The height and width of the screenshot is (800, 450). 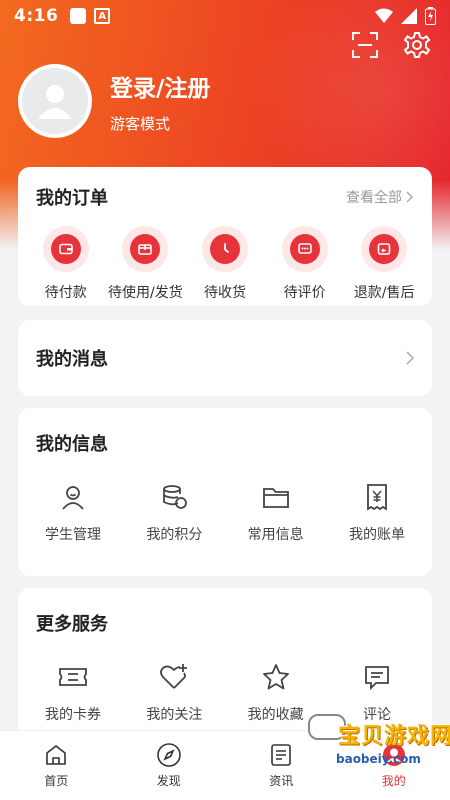 What do you see at coordinates (374, 198) in the screenshot?
I see `view-all-label: 查看全部` at bounding box center [374, 198].